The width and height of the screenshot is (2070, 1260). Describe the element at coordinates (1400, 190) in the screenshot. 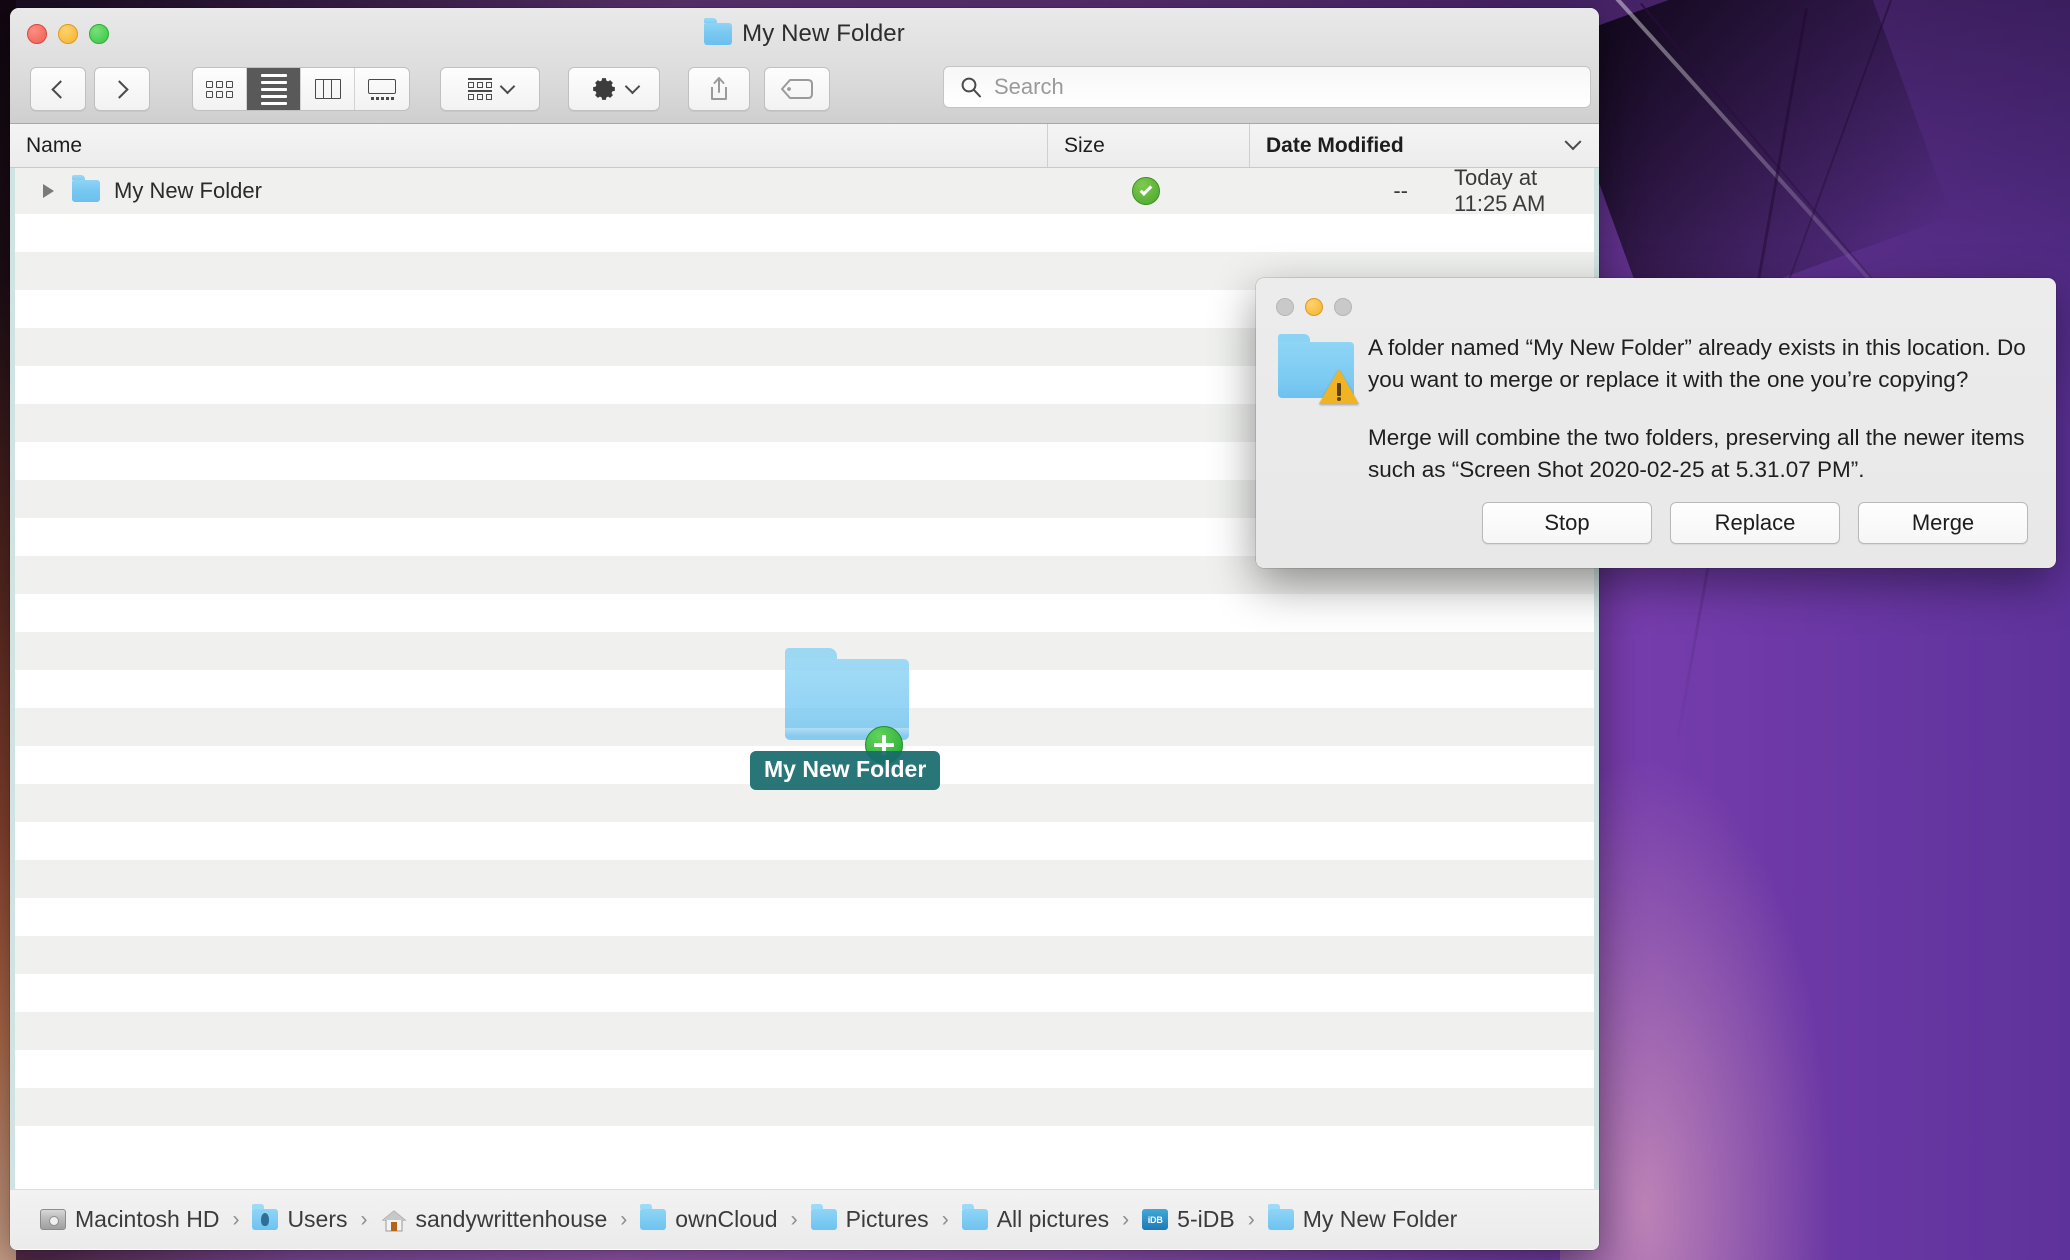

I see `file-size-cell: --` at that location.